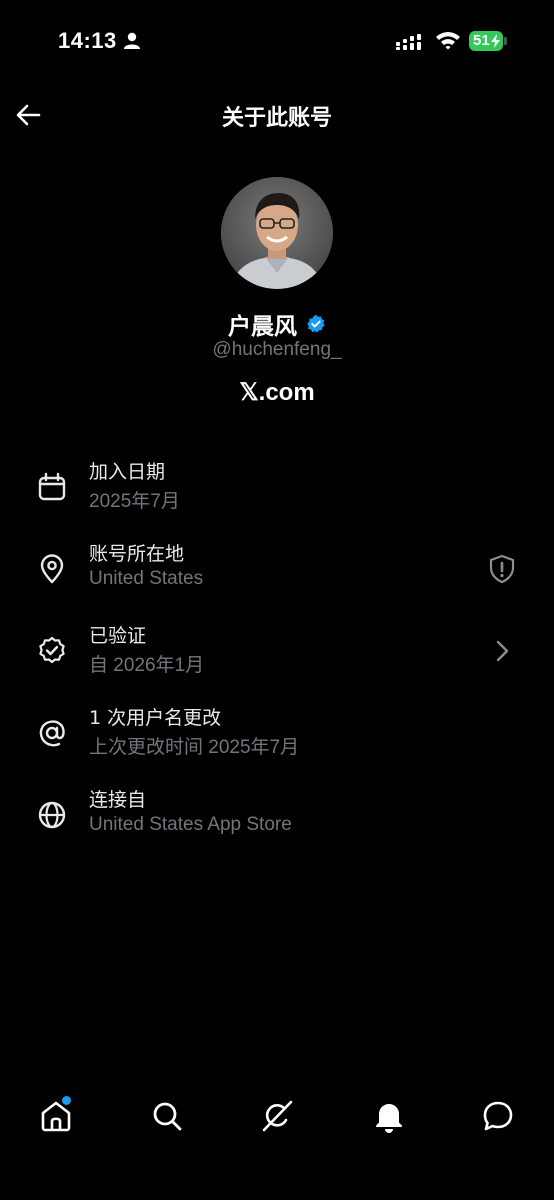  I want to click on page-title: 关于此账号, so click(276, 118).